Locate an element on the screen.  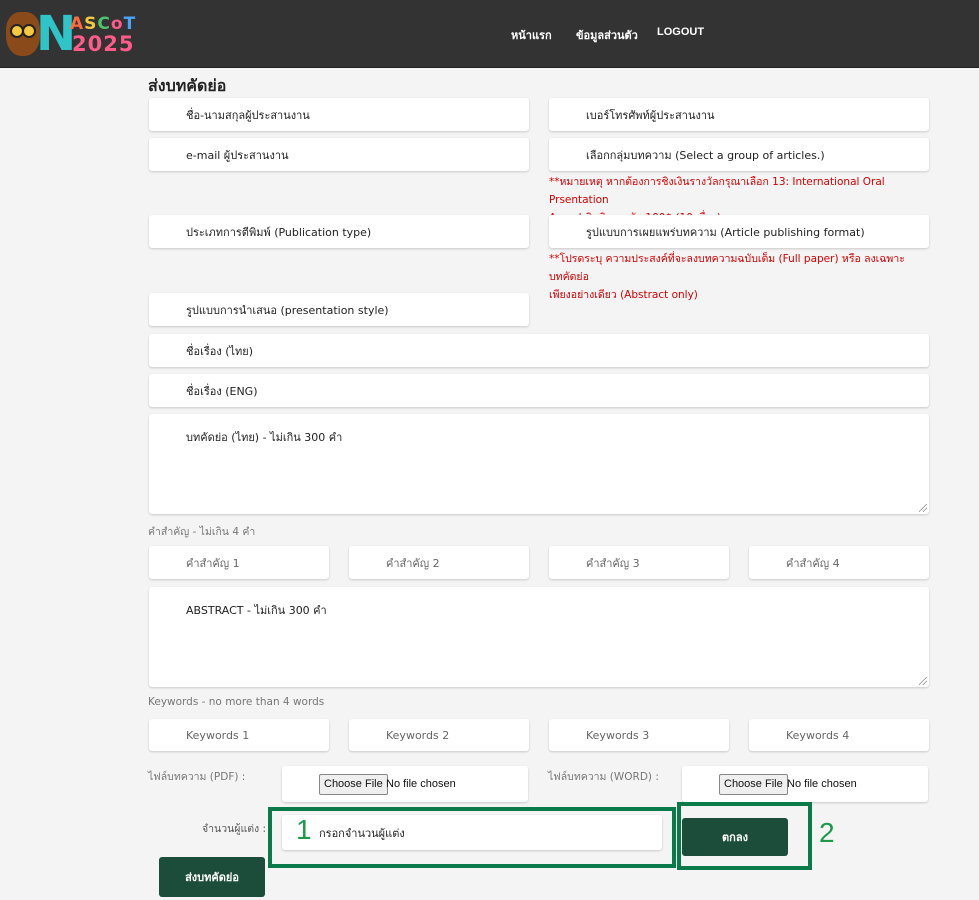
coordinator-phone-input: เบอร์โทรศัพท์ผู้ประสานงาน is located at coordinates (739, 114).